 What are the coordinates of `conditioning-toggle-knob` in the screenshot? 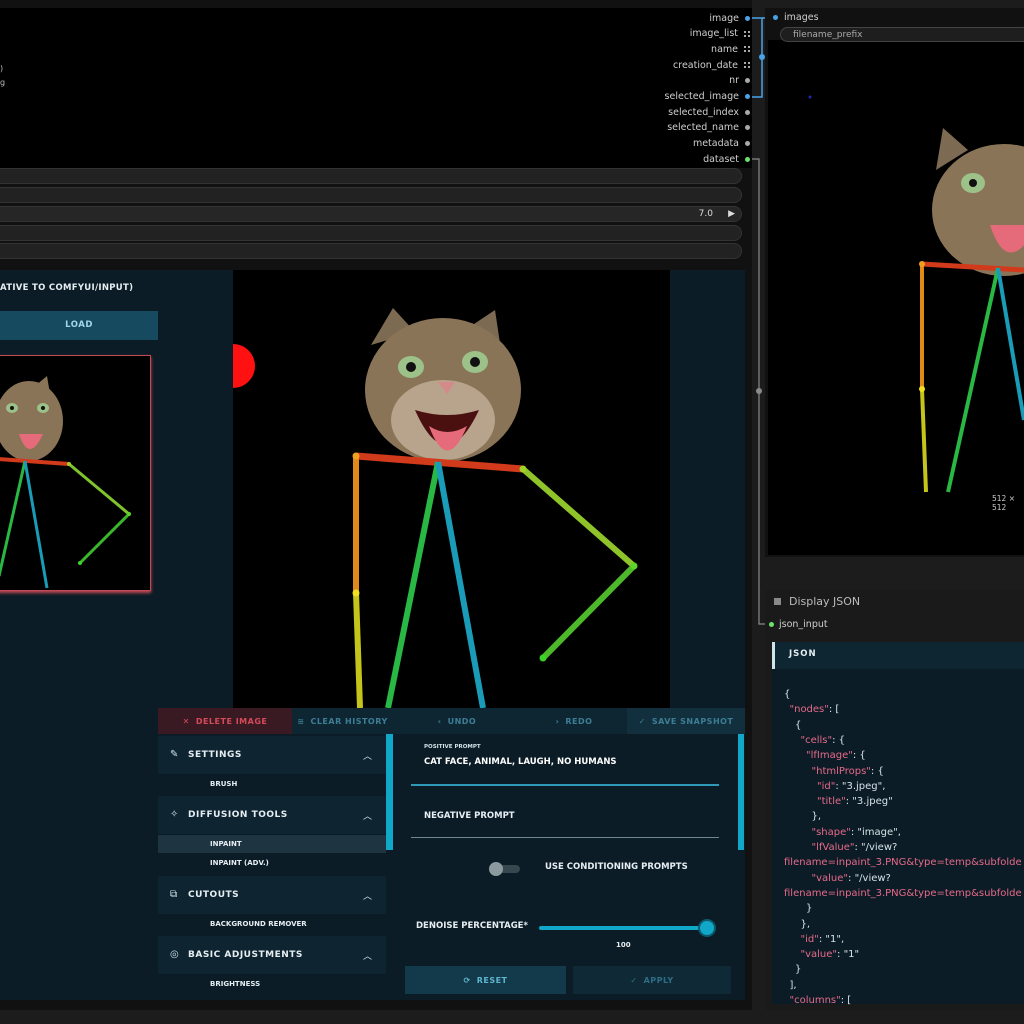 It's located at (496, 869).